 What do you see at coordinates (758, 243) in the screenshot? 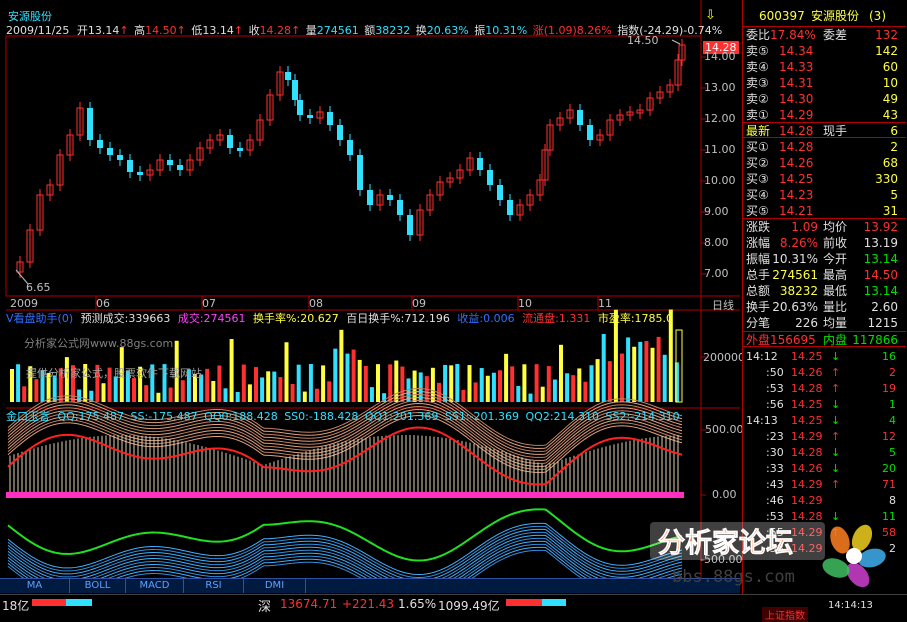
I see `stat-label: 涨幅` at bounding box center [758, 243].